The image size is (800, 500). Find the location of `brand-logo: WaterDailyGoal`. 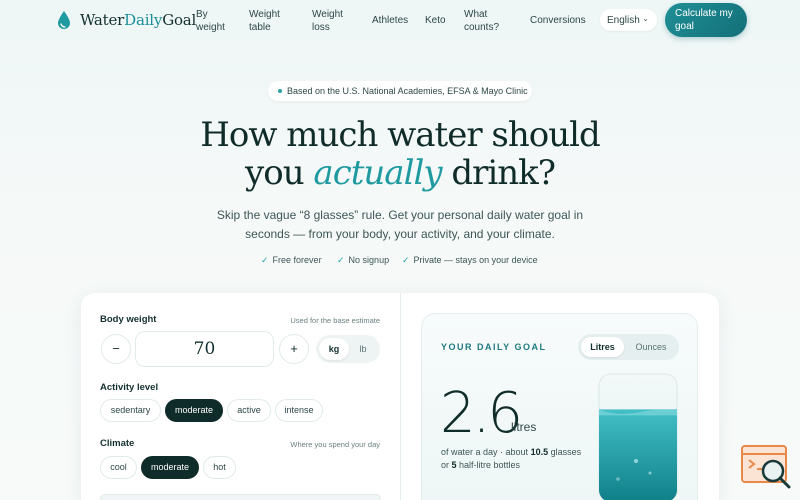

brand-logo: WaterDailyGoal is located at coordinates (126, 20).